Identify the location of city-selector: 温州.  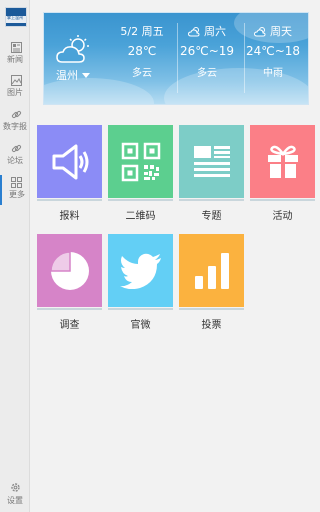
(73, 75).